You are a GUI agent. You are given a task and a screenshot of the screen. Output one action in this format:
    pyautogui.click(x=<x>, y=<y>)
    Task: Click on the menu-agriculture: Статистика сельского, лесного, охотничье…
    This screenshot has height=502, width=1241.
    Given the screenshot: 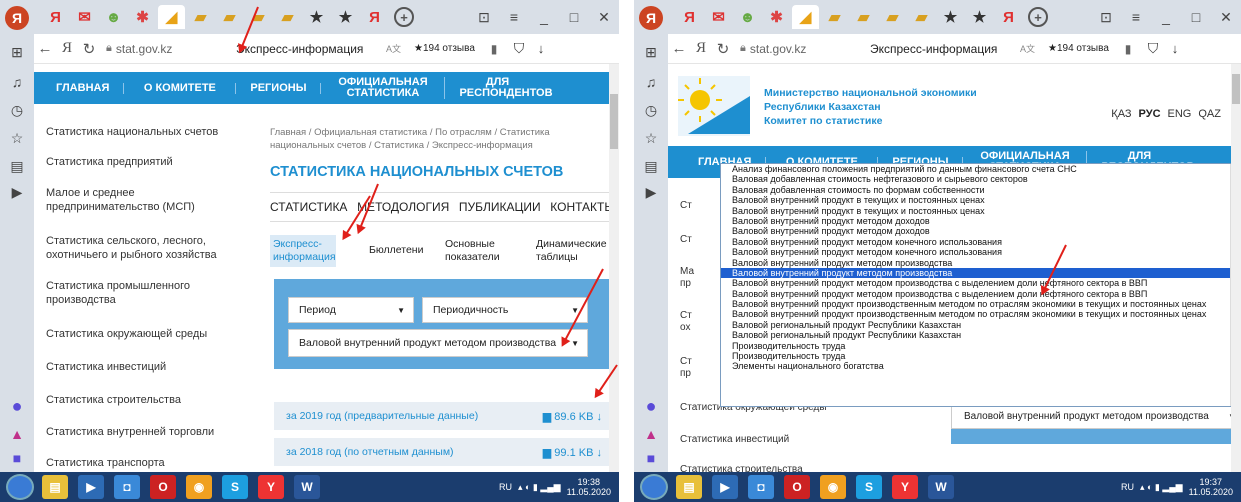 What is the action you would take?
    pyautogui.click(x=133, y=248)
    